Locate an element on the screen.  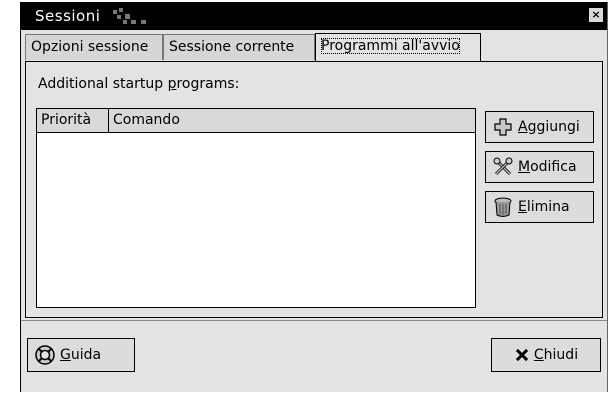
button-label: Chiudi is located at coordinates (556, 355).